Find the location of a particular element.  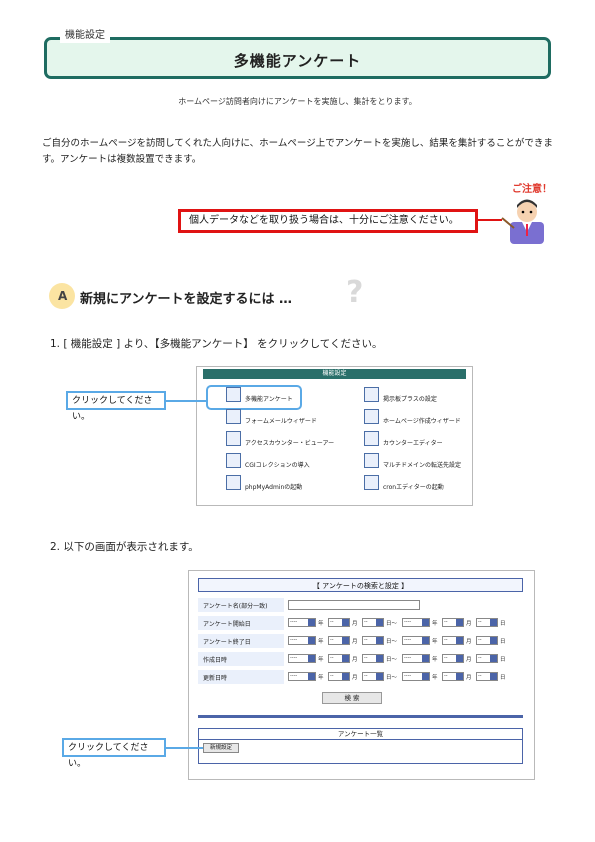

menu-item-right-2: カウンターエディター is located at coordinates (413, 442).